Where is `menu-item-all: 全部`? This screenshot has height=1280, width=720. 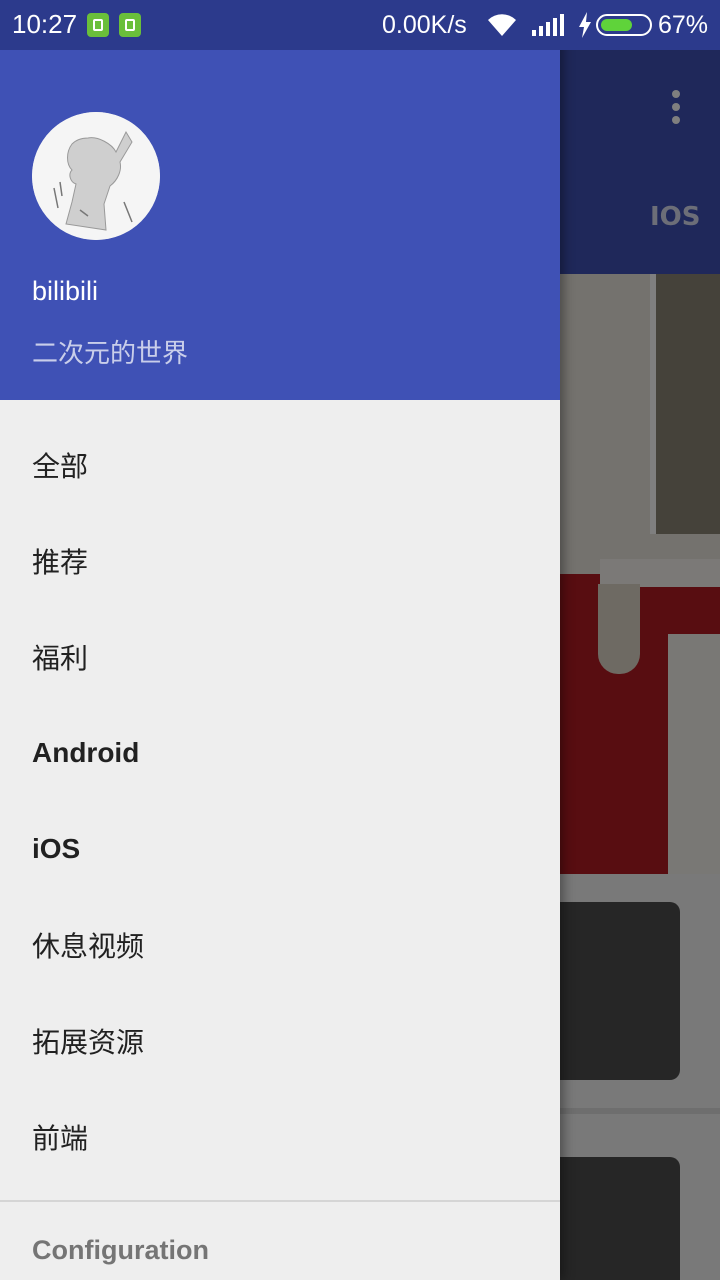 menu-item-all: 全部 is located at coordinates (280, 465).